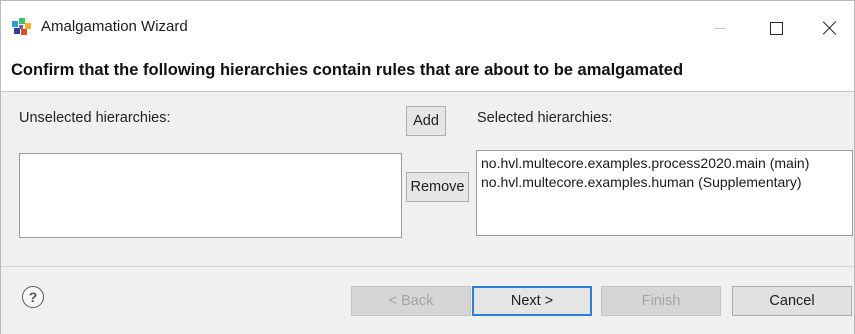 This screenshot has width=855, height=334. I want to click on minimize-button, so click(720, 28).